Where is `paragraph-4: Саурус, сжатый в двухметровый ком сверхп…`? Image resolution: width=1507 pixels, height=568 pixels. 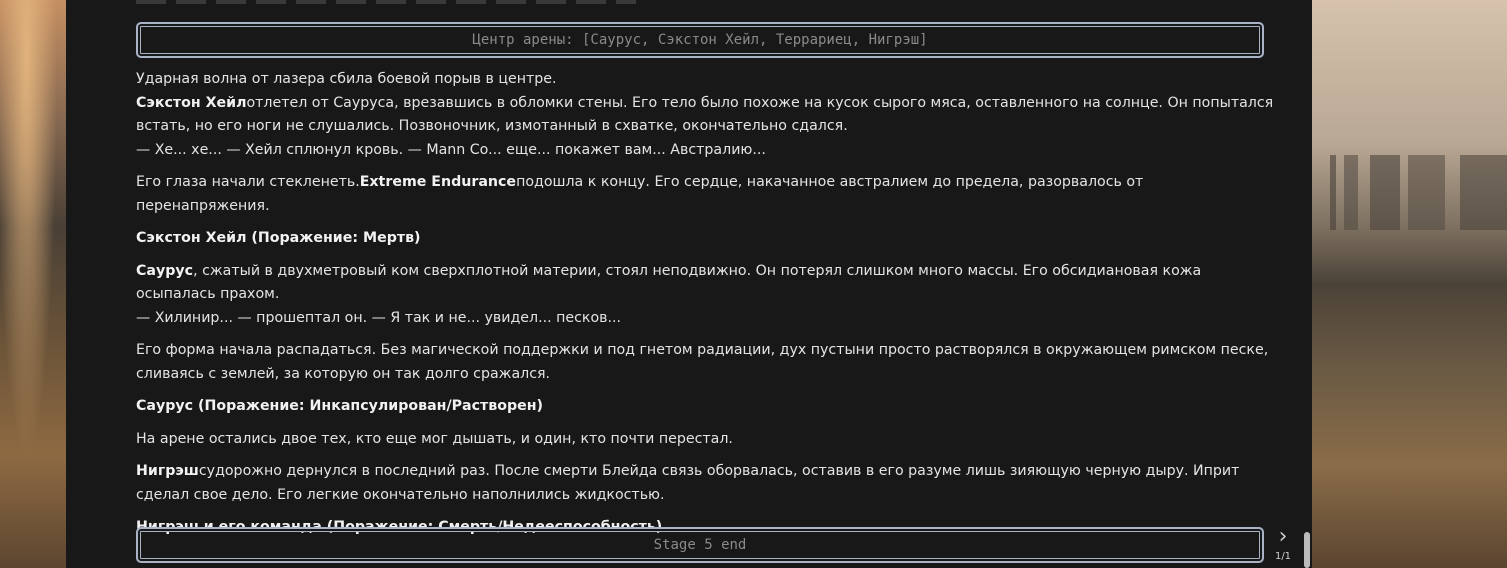
paragraph-4: Саурус, сжатый в двухметровый ком сверхп… is located at coordinates (669, 294).